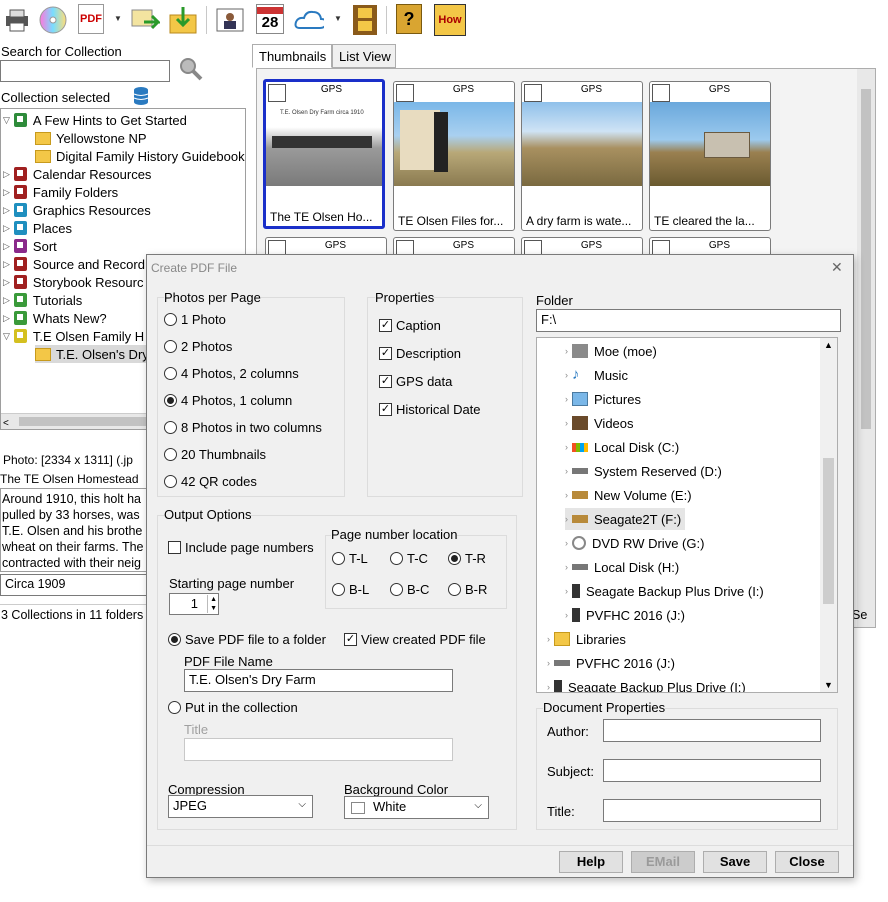  What do you see at coordinates (409, 19) in the screenshot?
I see `help-icon: ?` at bounding box center [409, 19].